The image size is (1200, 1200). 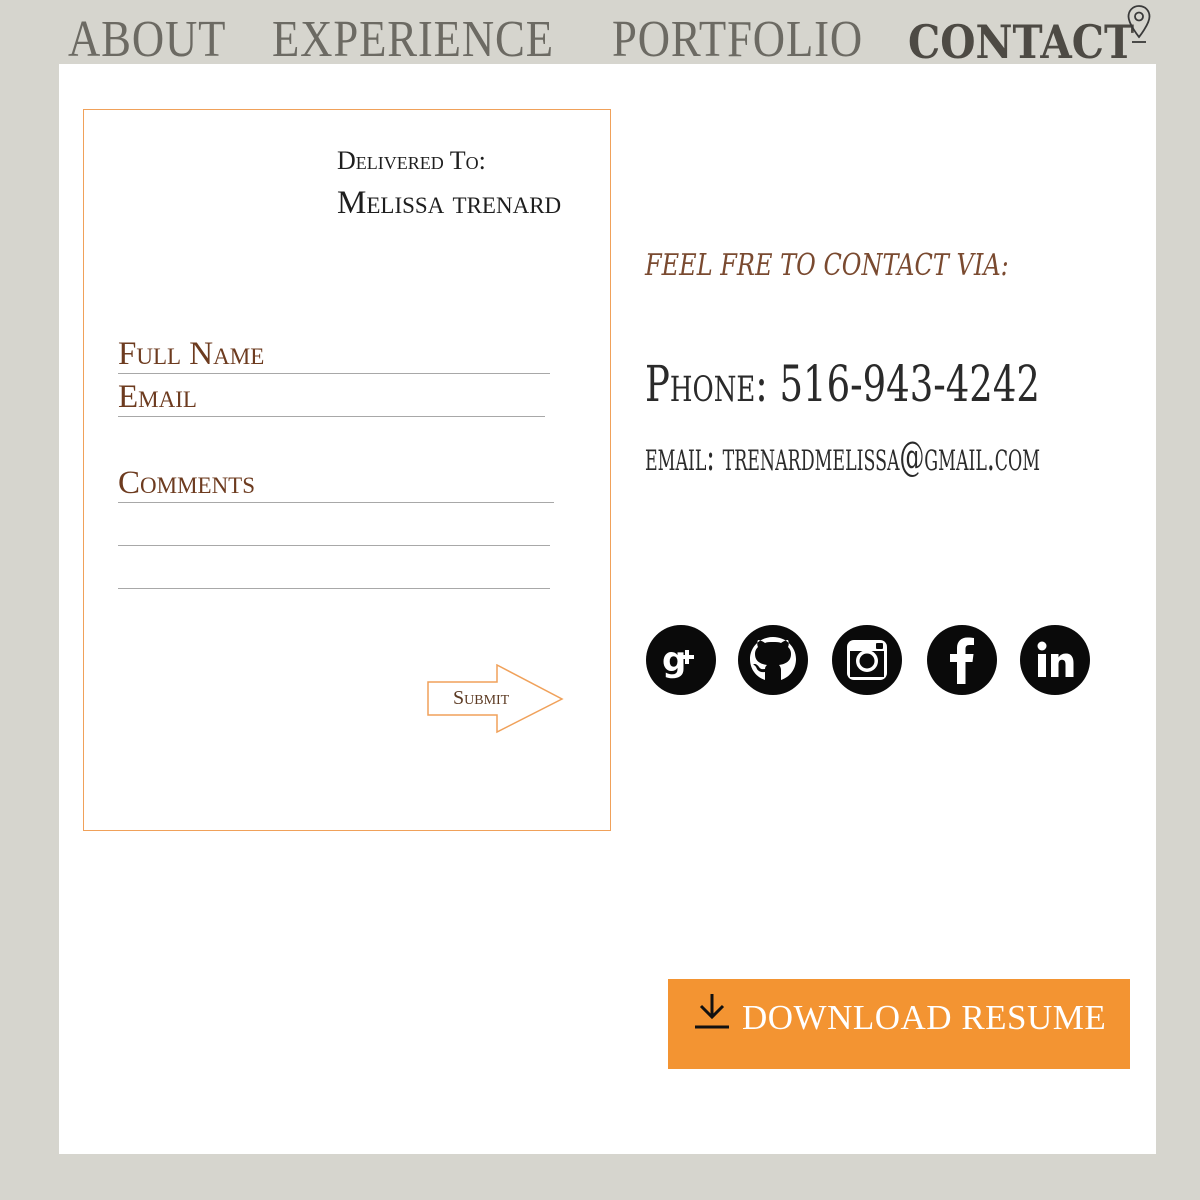 I want to click on nav-contact-link: CONTACT, so click(x=1021, y=42).